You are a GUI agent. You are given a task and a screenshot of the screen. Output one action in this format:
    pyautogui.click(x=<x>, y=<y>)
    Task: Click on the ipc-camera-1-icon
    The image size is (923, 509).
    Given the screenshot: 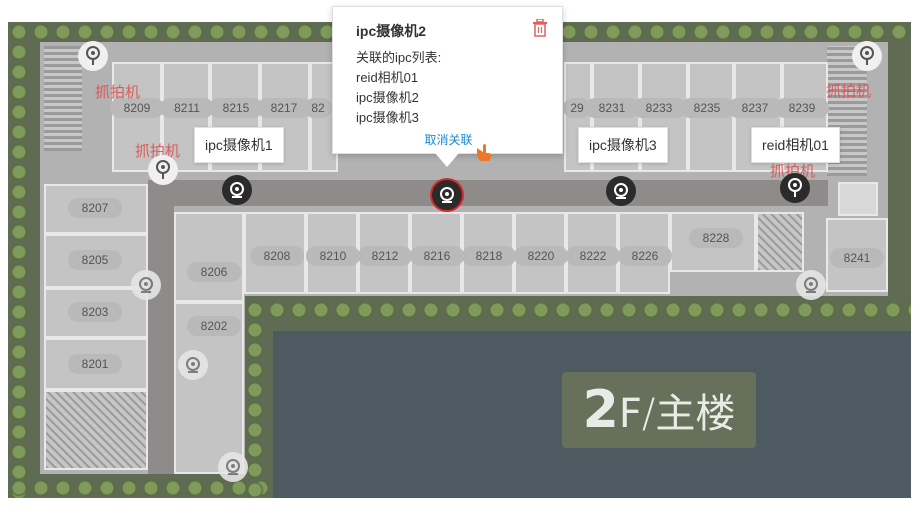 What is the action you would take?
    pyautogui.click(x=237, y=190)
    